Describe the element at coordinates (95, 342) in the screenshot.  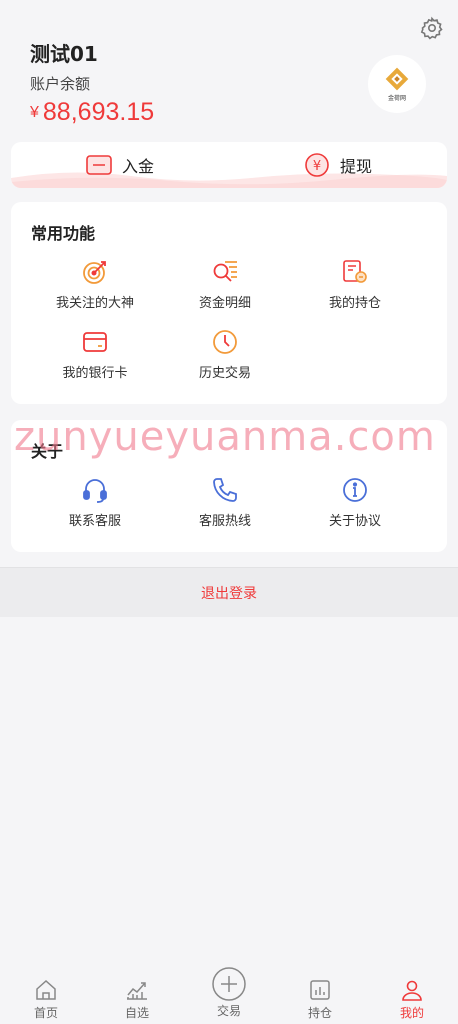
I see `bank-card-icon` at that location.